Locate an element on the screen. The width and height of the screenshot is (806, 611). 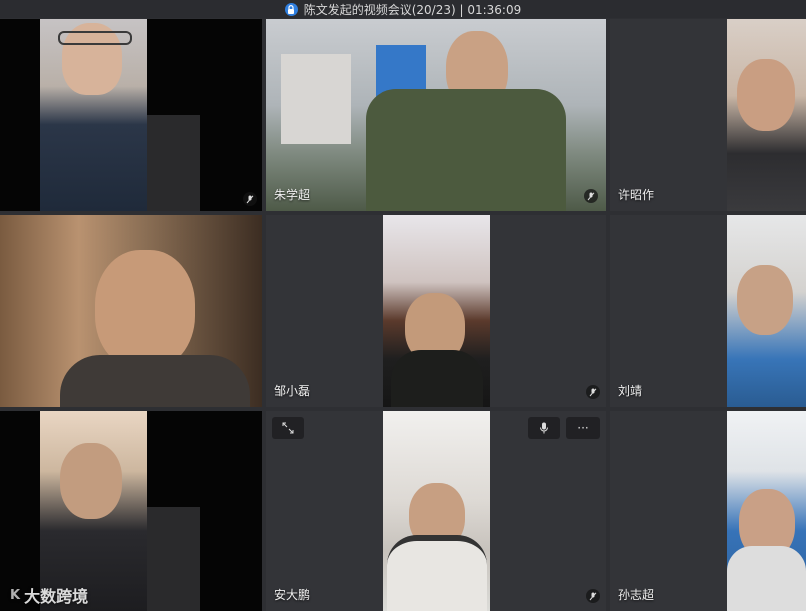
participant-name: 孙志超 is located at coordinates (636, 595).